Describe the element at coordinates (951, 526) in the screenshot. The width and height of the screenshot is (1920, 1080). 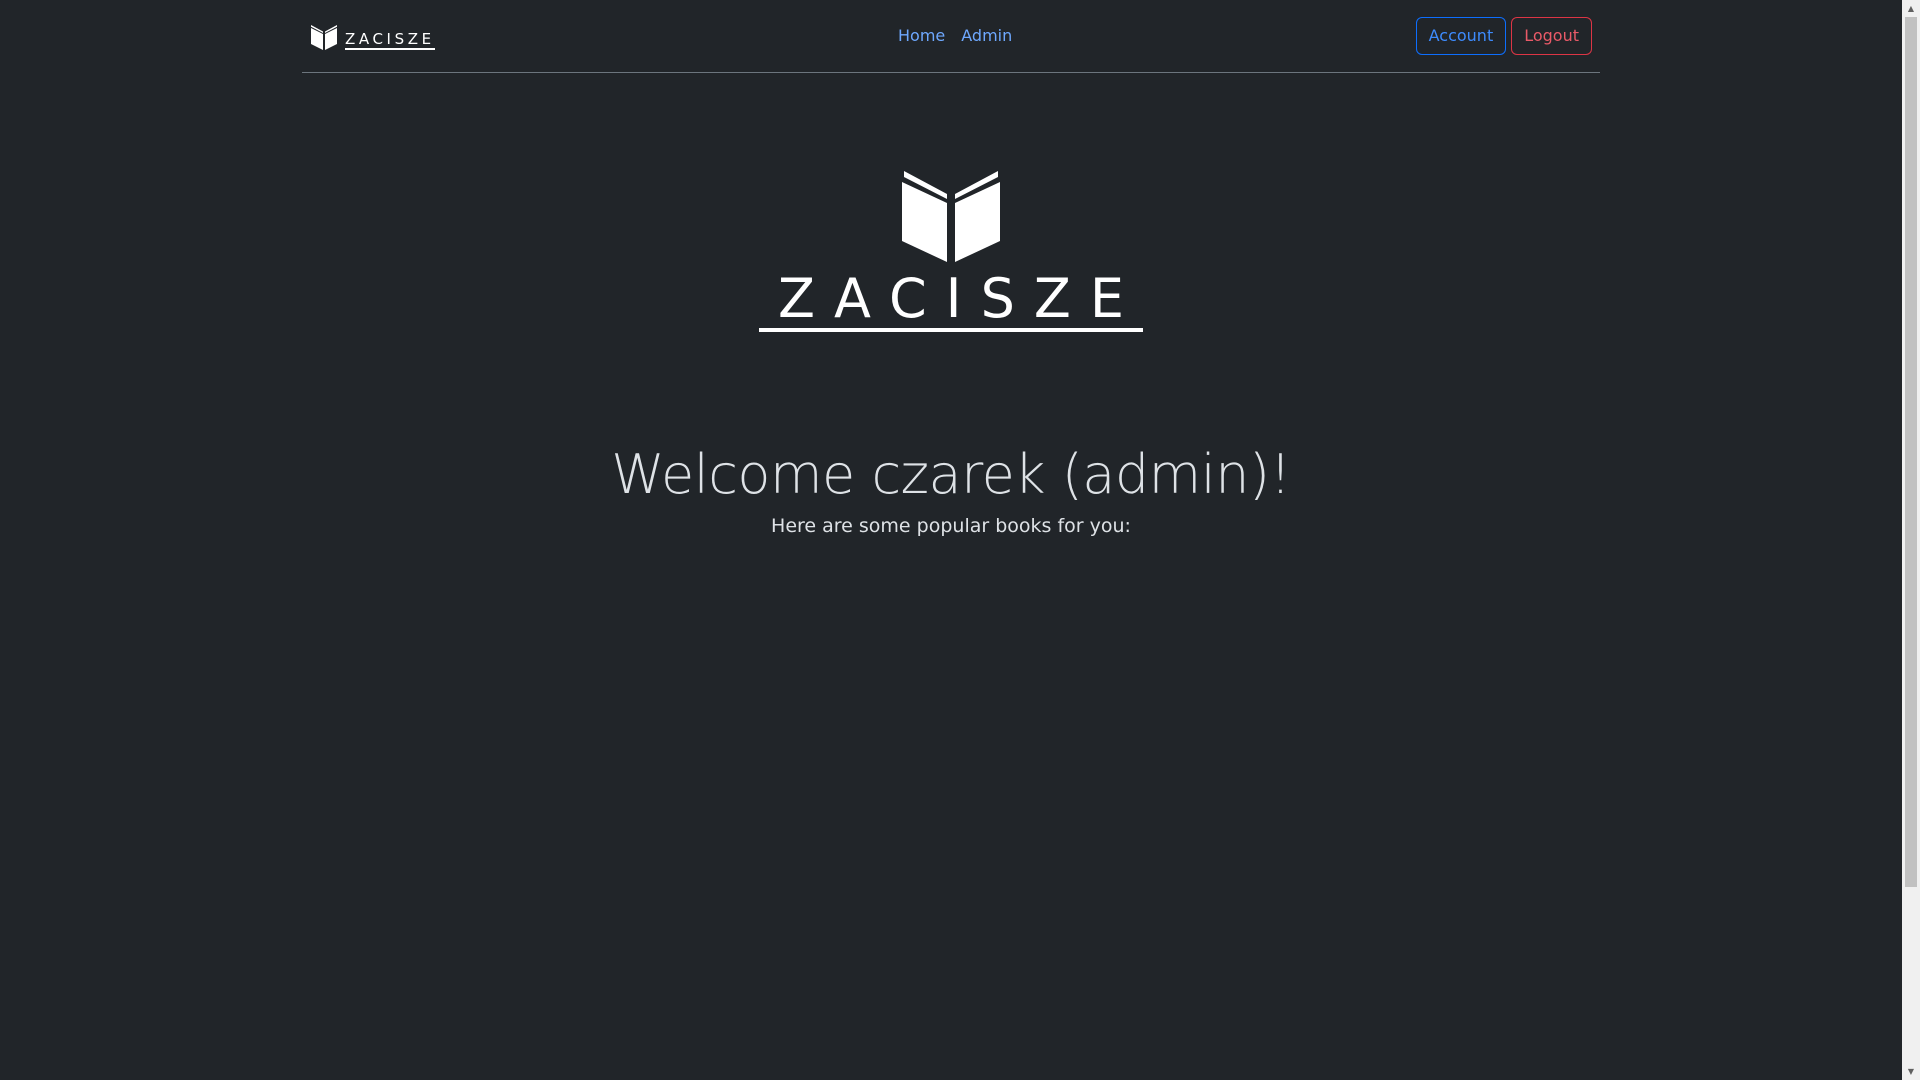
I see `welcome-subtitle: Here are some popular books for you:` at that location.